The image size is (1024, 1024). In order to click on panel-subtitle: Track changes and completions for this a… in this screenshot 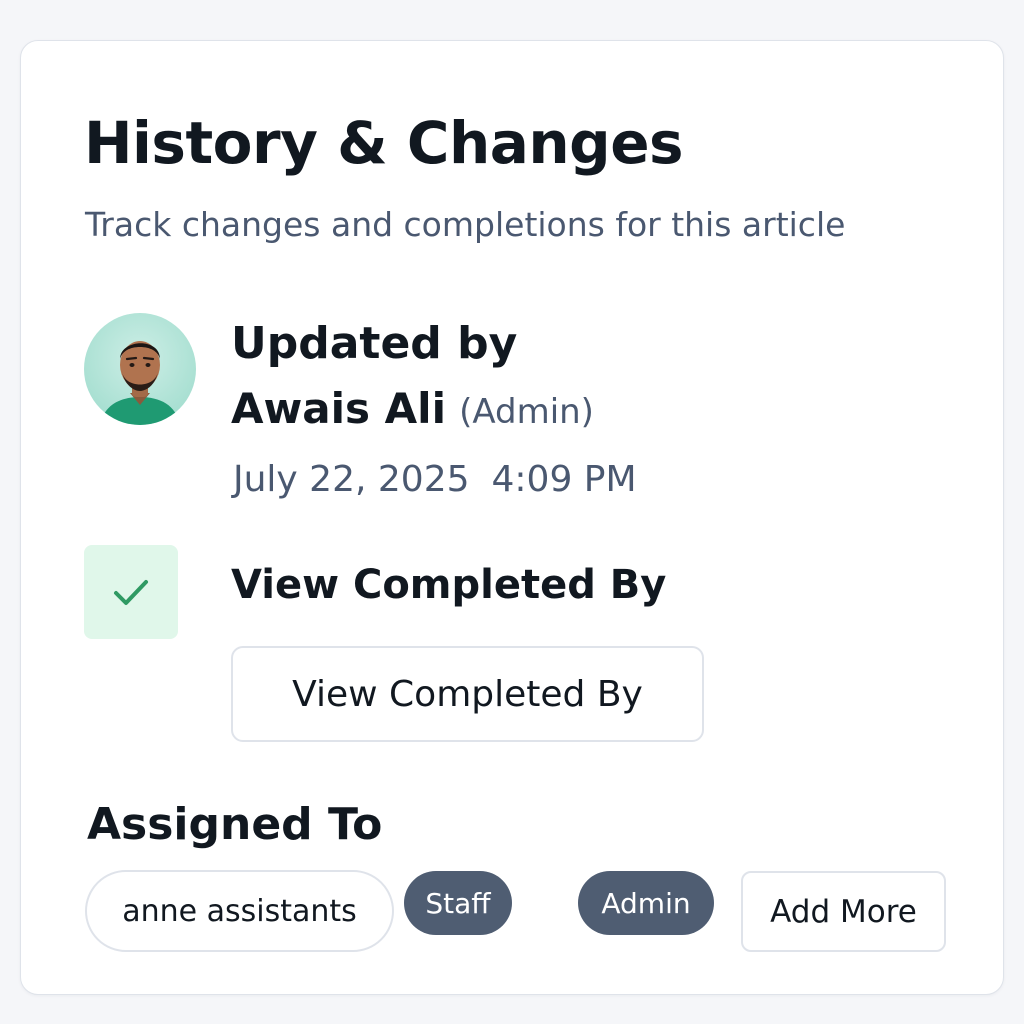, I will do `click(465, 224)`.